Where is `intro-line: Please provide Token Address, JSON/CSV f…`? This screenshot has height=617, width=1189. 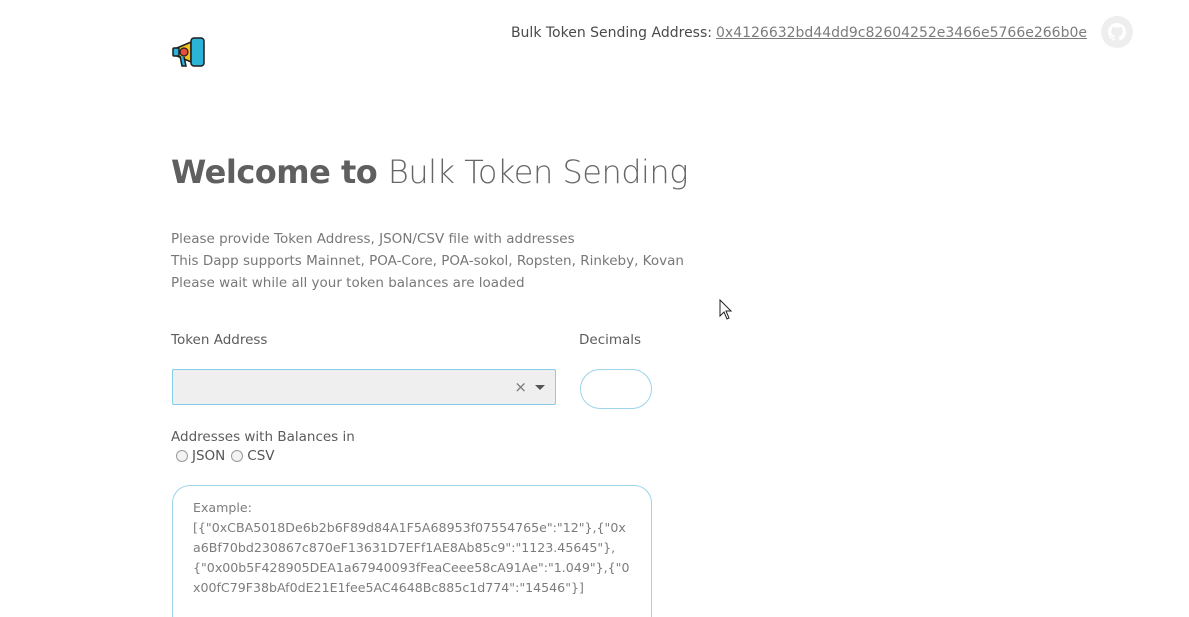
intro-line: Please provide Token Address, JSON/CSV f… is located at coordinates (373, 239).